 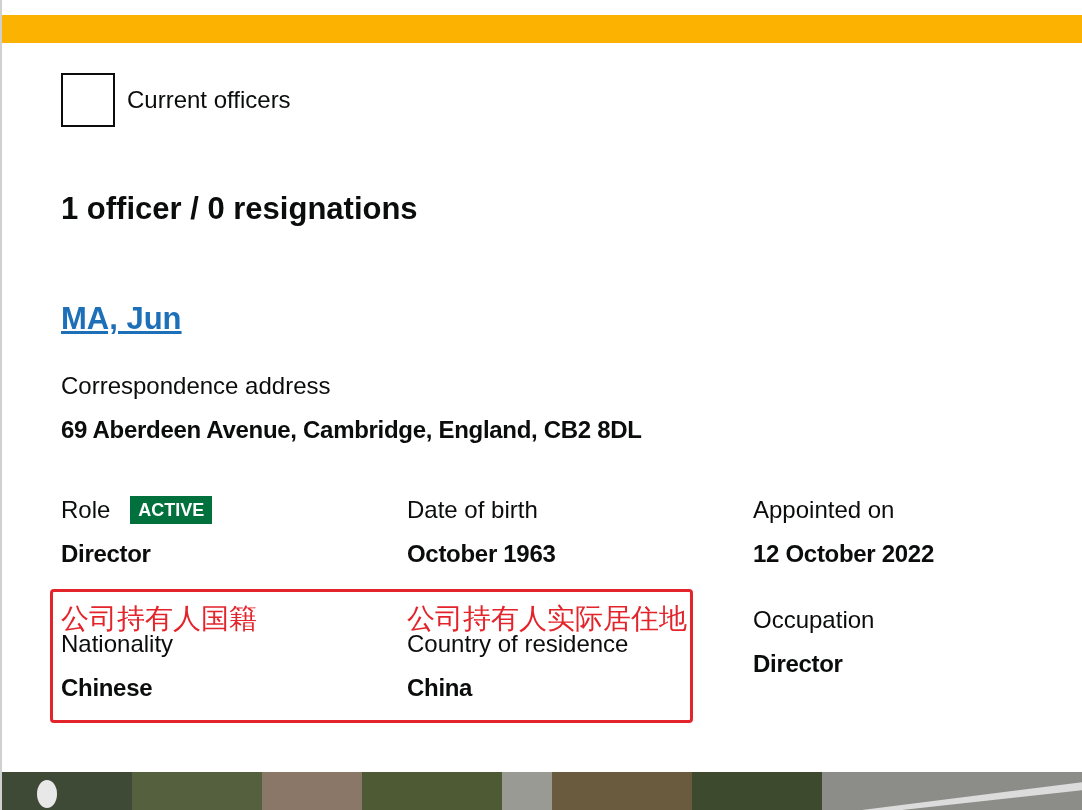 What do you see at coordinates (196, 386) in the screenshot?
I see `field-label: Correspondence address` at bounding box center [196, 386].